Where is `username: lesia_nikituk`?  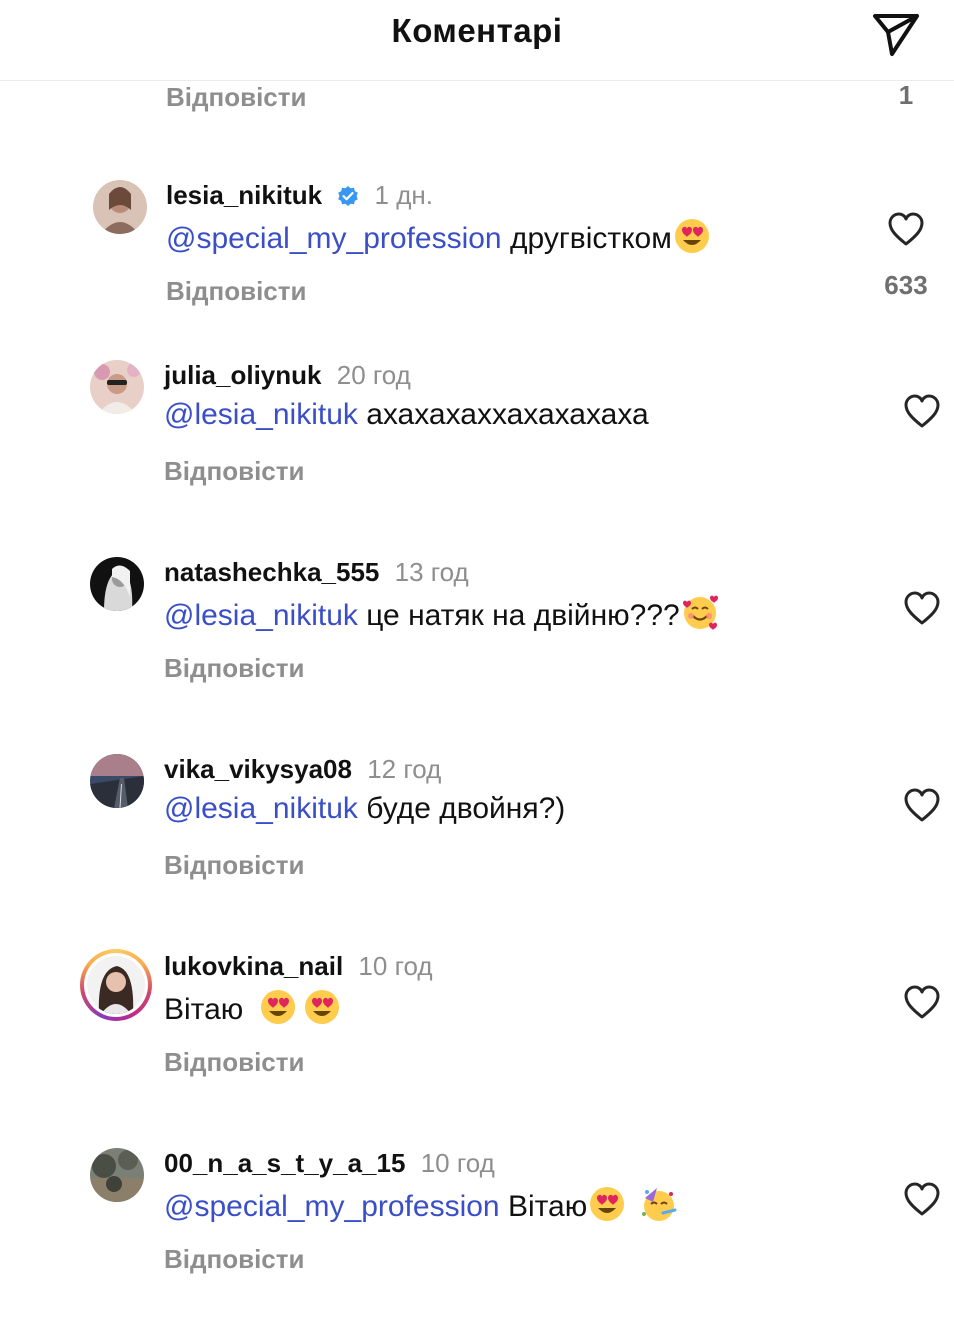 username: lesia_nikituk is located at coordinates (244, 195).